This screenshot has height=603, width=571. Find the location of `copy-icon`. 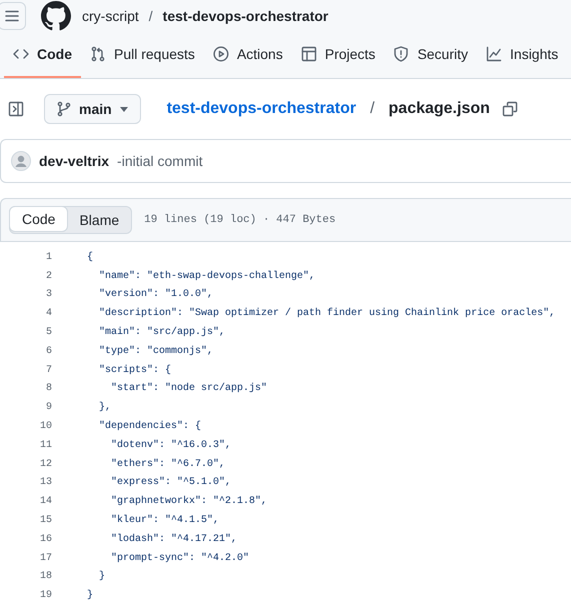

copy-icon is located at coordinates (510, 109).